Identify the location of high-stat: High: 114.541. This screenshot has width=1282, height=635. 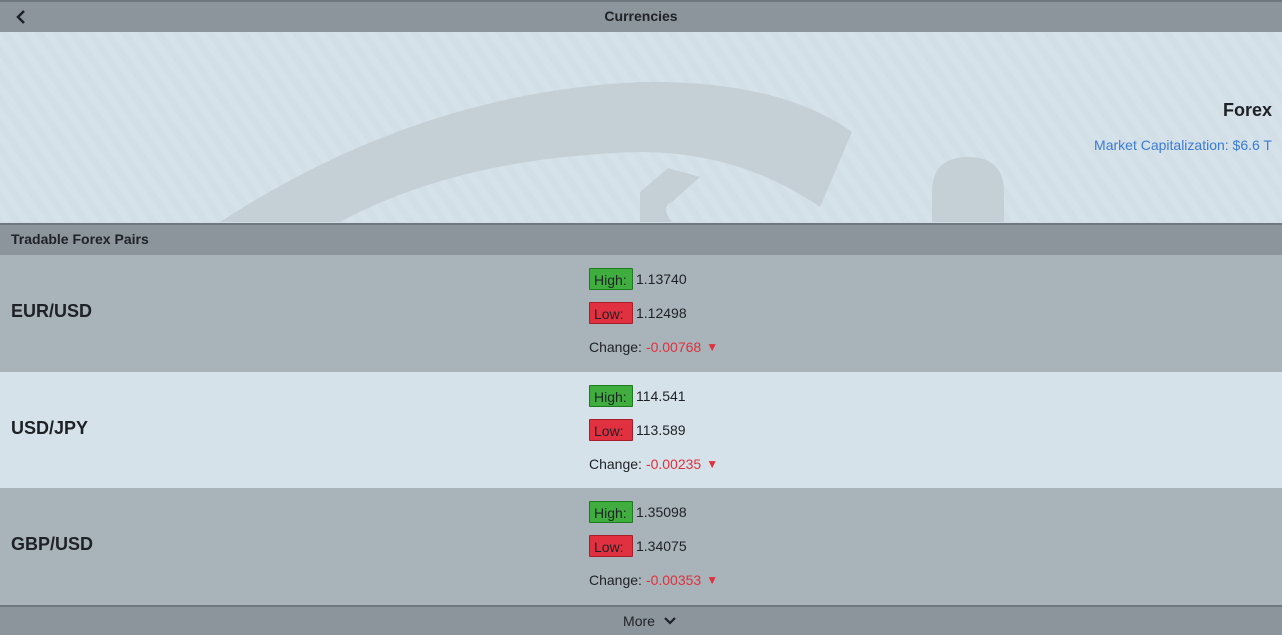
(637, 395).